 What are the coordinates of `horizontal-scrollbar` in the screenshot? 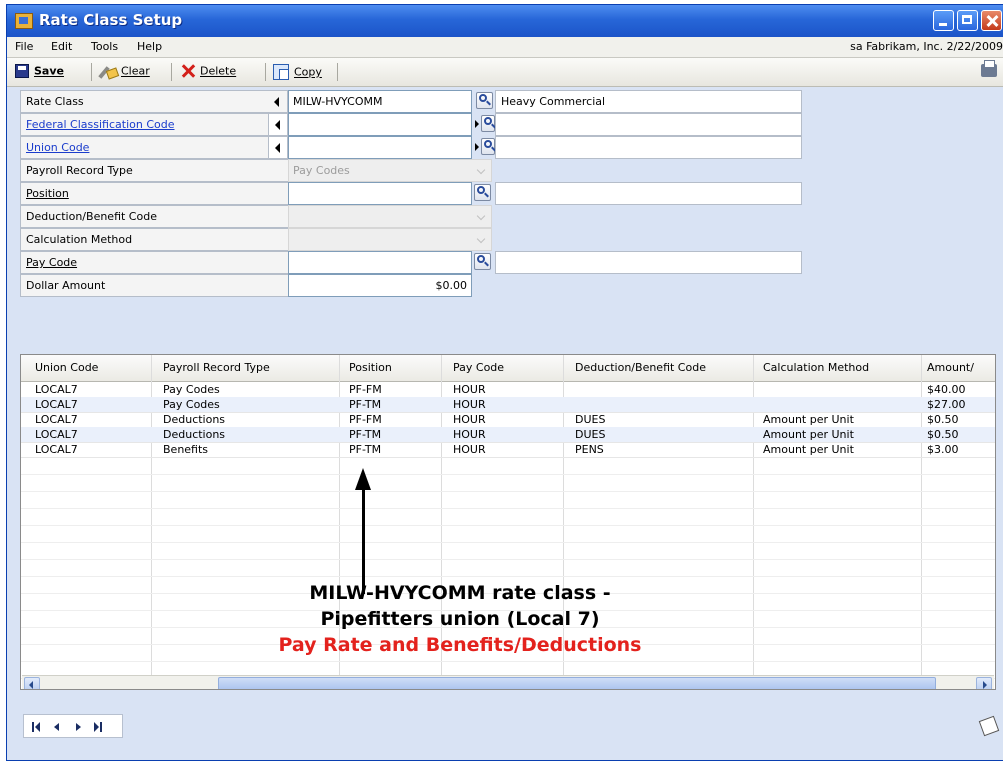 It's located at (508, 682).